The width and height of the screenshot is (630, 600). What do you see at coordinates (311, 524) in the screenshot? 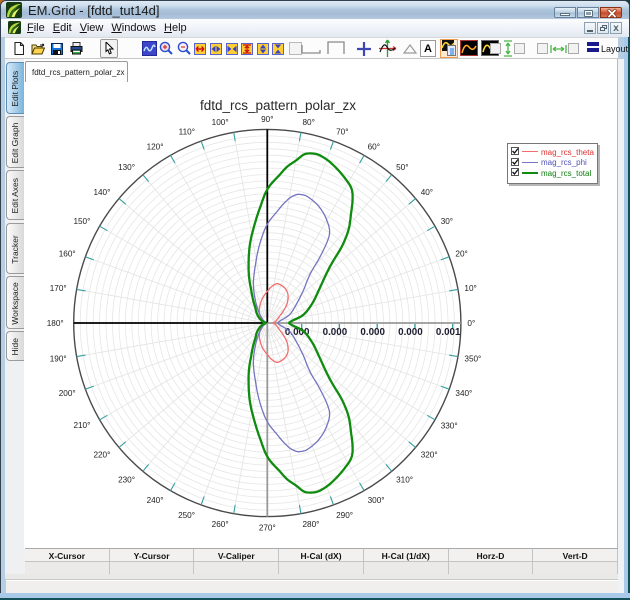
I see `svg-text: 280°` at bounding box center [311, 524].